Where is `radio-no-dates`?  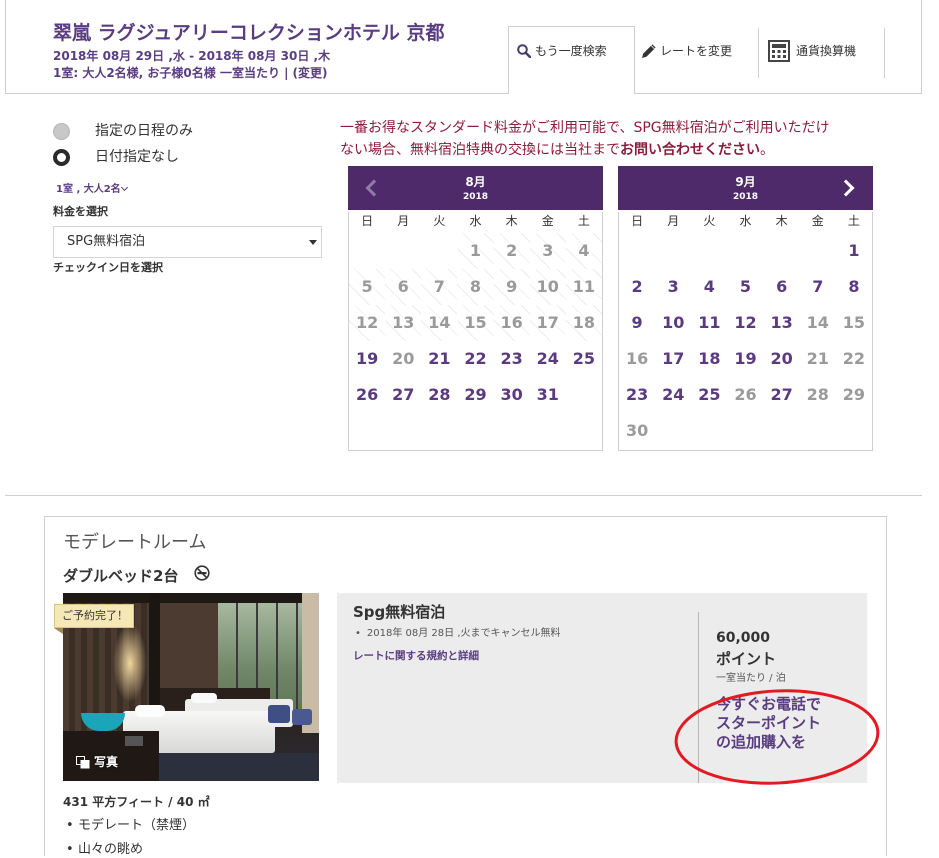 radio-no-dates is located at coordinates (61, 157).